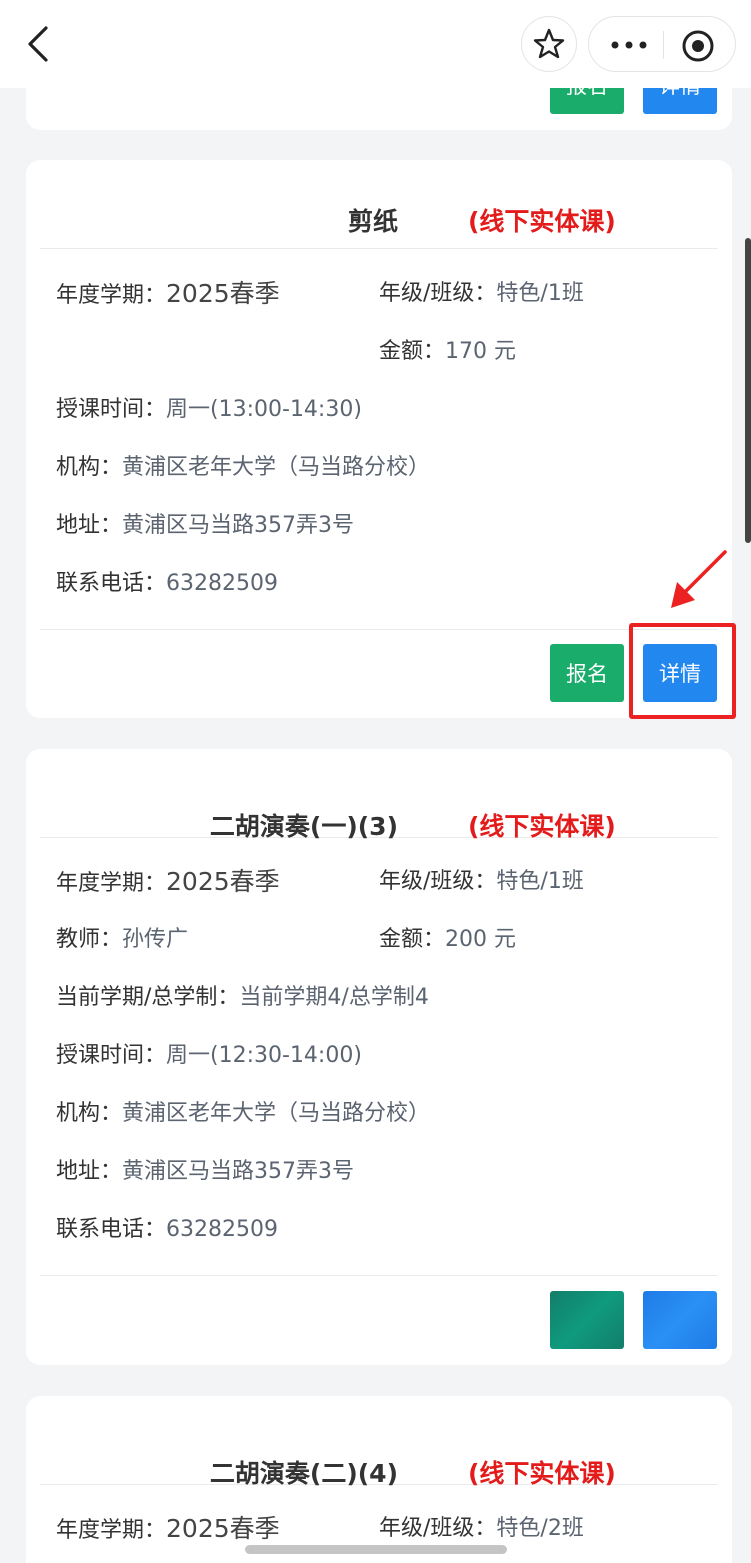 The image size is (751, 1563). I want to click on teacher-row: 教师：孙传广, so click(122, 940).